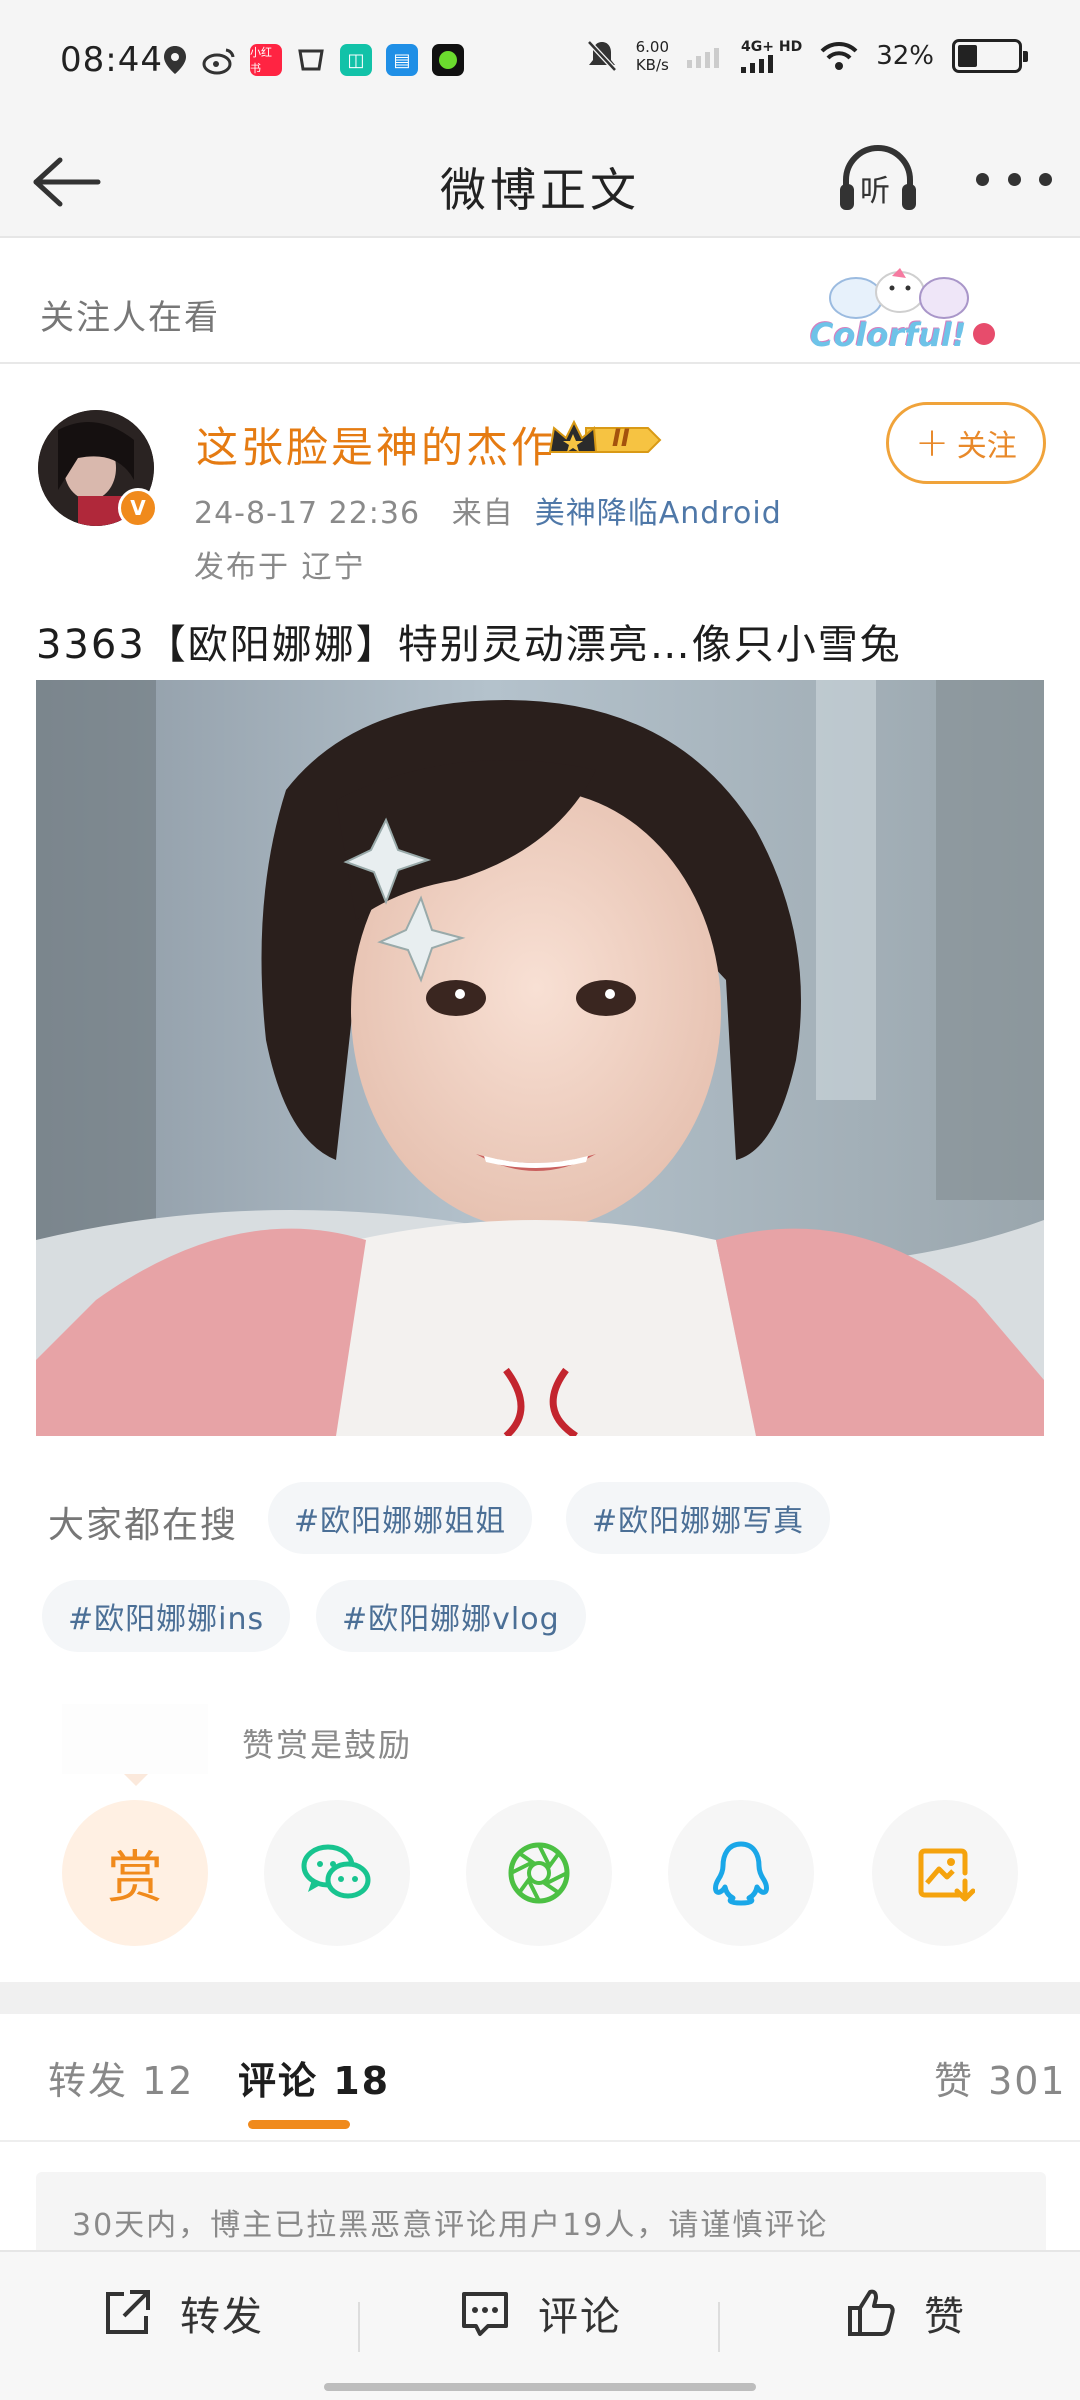  Describe the element at coordinates (222, 2317) in the screenshot. I see `repost-label: 转发` at that location.